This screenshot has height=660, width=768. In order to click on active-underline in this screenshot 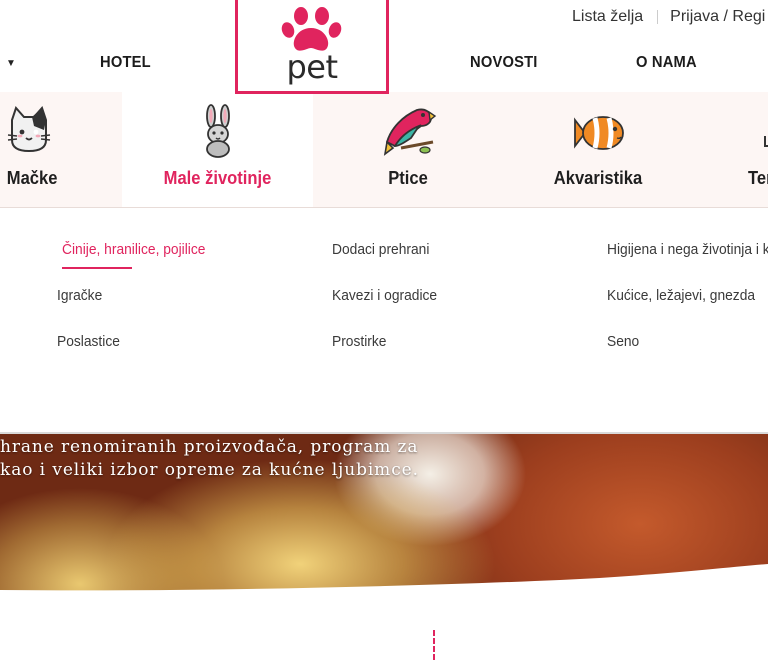, I will do `click(97, 268)`.